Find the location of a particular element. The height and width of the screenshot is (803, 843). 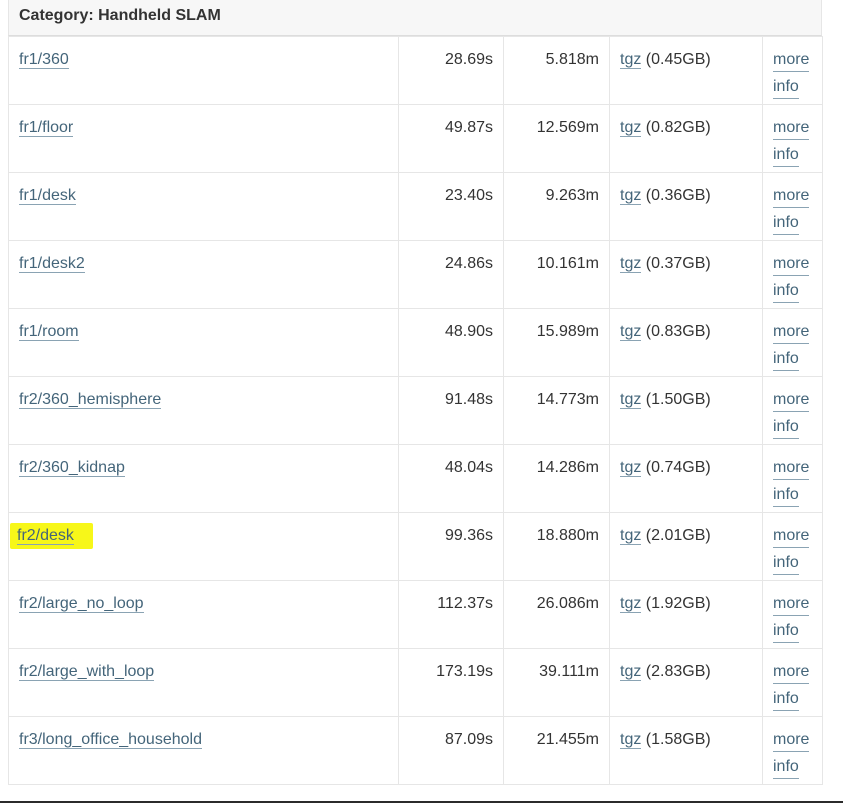

download-cell: tgz (1.58GB) is located at coordinates (686, 750).